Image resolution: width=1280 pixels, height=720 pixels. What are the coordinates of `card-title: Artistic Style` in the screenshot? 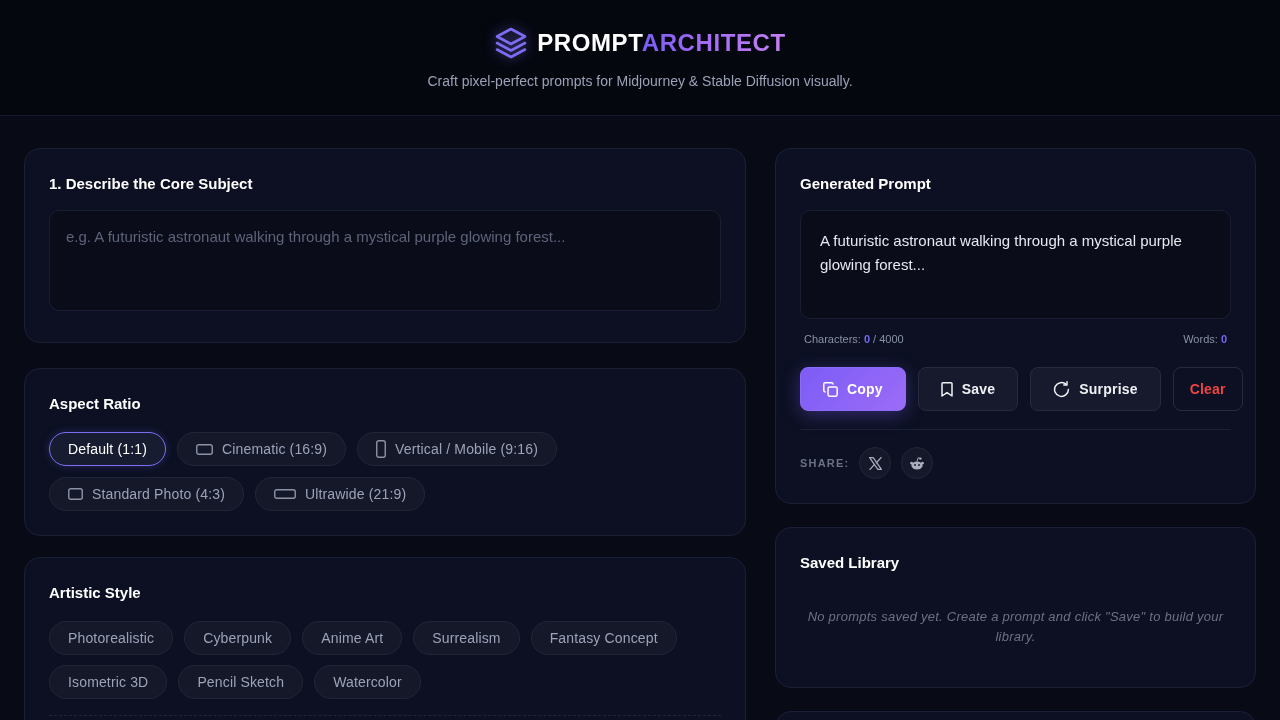 It's located at (95, 593).